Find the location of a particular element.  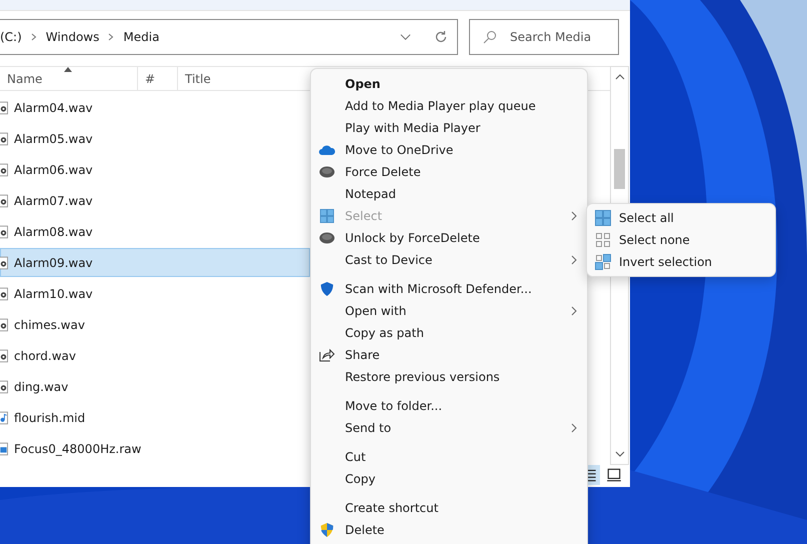

menu-item: Play with Media Player is located at coordinates (449, 128).